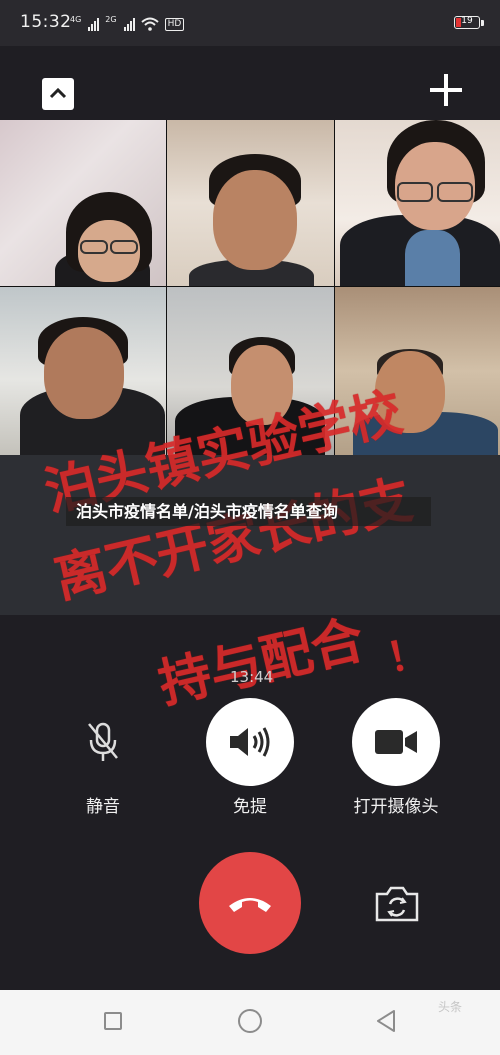  I want to click on battery-tip, so click(482, 23).